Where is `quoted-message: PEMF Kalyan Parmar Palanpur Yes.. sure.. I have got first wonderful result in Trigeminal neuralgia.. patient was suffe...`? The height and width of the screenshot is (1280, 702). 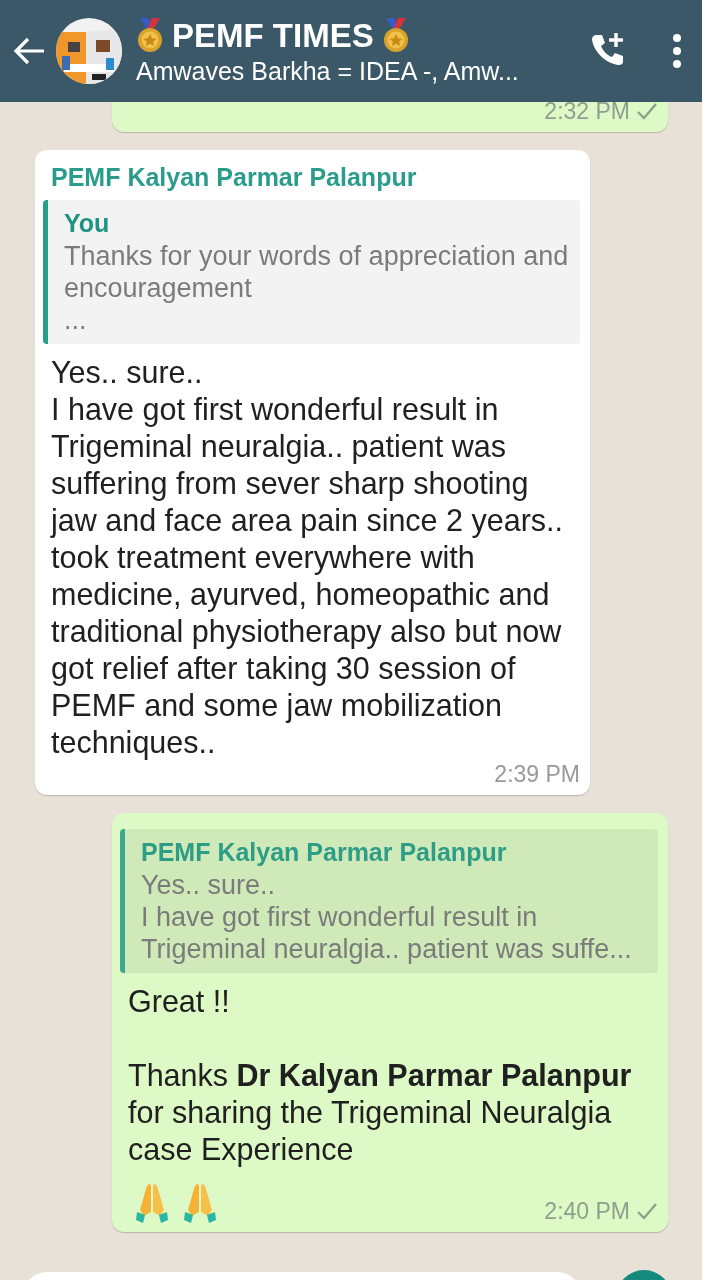 quoted-message: PEMF Kalyan Parmar Palanpur Yes.. sure.. I have got first wonderful result in Trigeminal neuralgia.. patient was suffe... is located at coordinates (389, 901).